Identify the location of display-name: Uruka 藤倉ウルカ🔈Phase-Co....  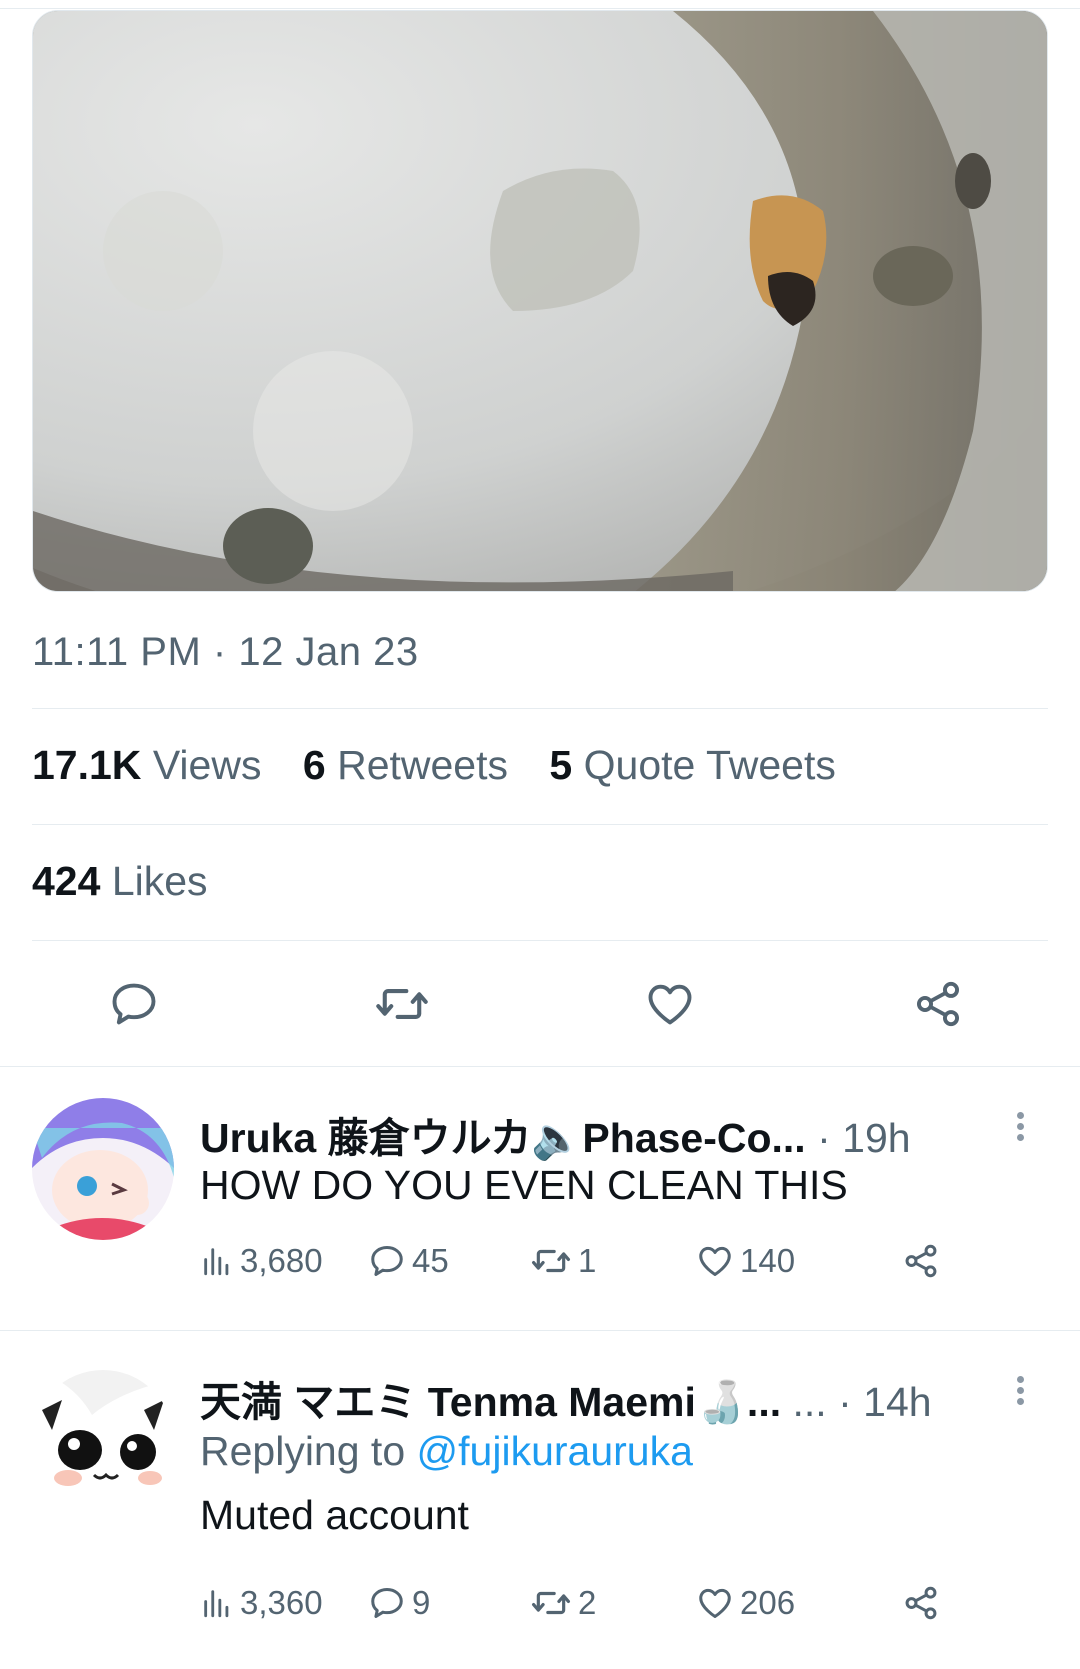
(503, 1138).